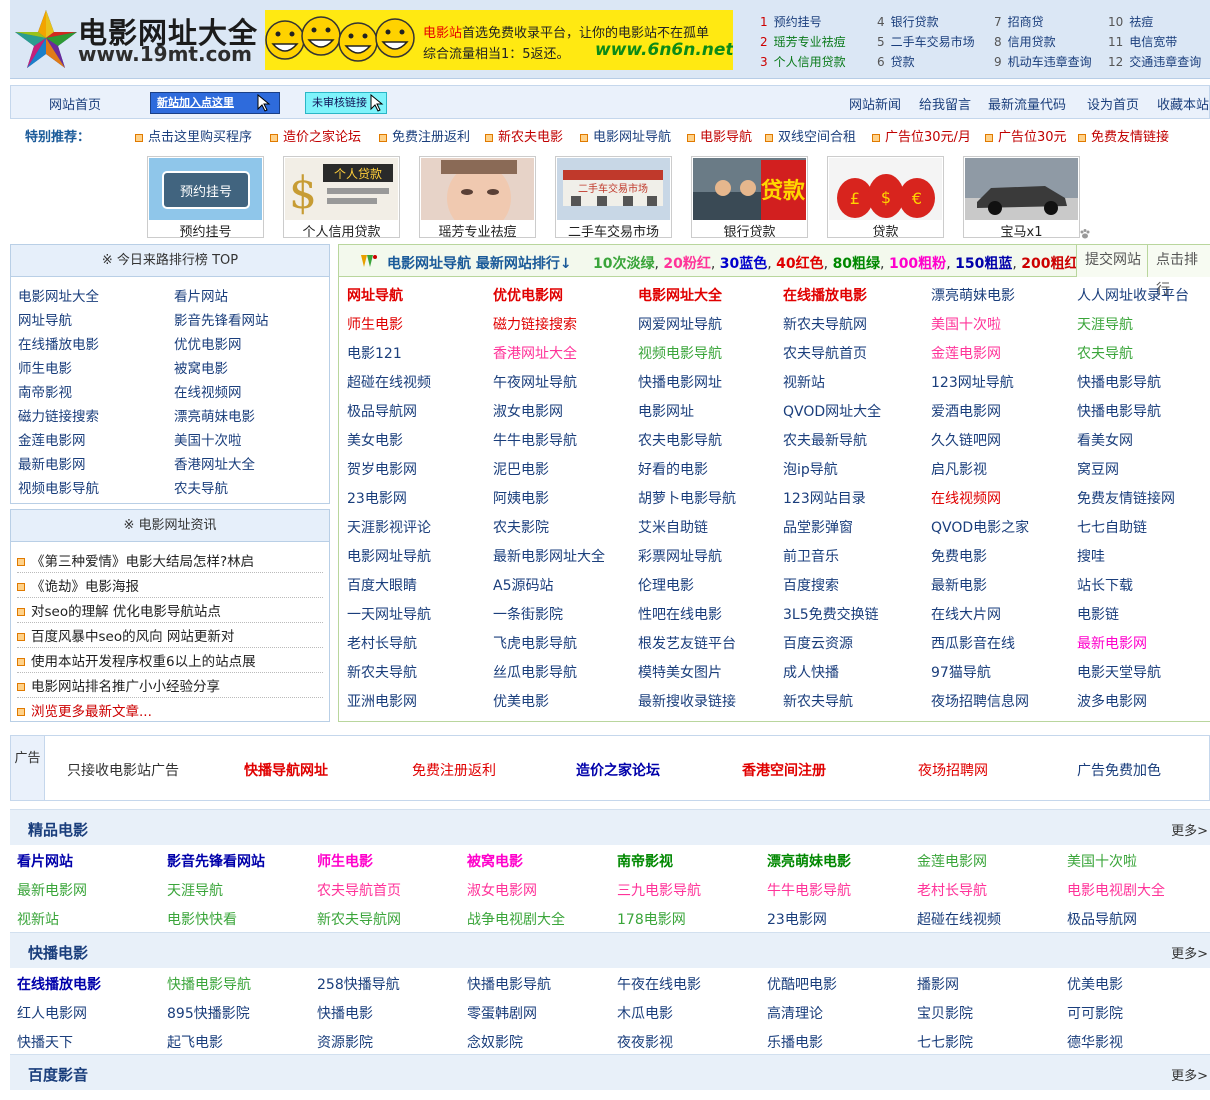 The height and width of the screenshot is (1100, 1210). I want to click on category-link: 超碰在线视频, so click(959, 919).